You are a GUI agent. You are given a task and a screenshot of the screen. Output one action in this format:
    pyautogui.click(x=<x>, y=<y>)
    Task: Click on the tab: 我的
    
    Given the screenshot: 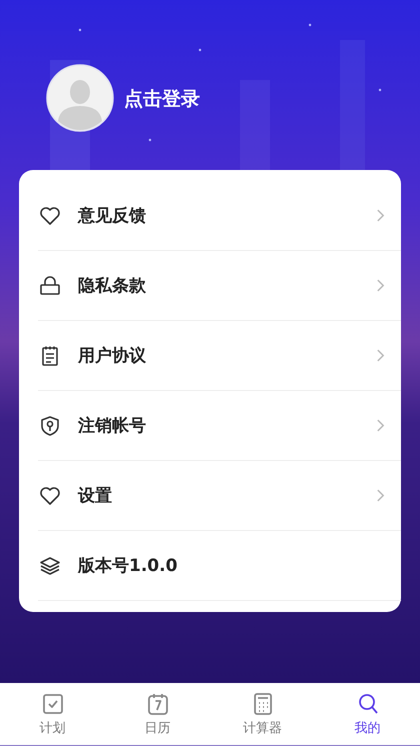 What is the action you would take?
    pyautogui.click(x=367, y=714)
    